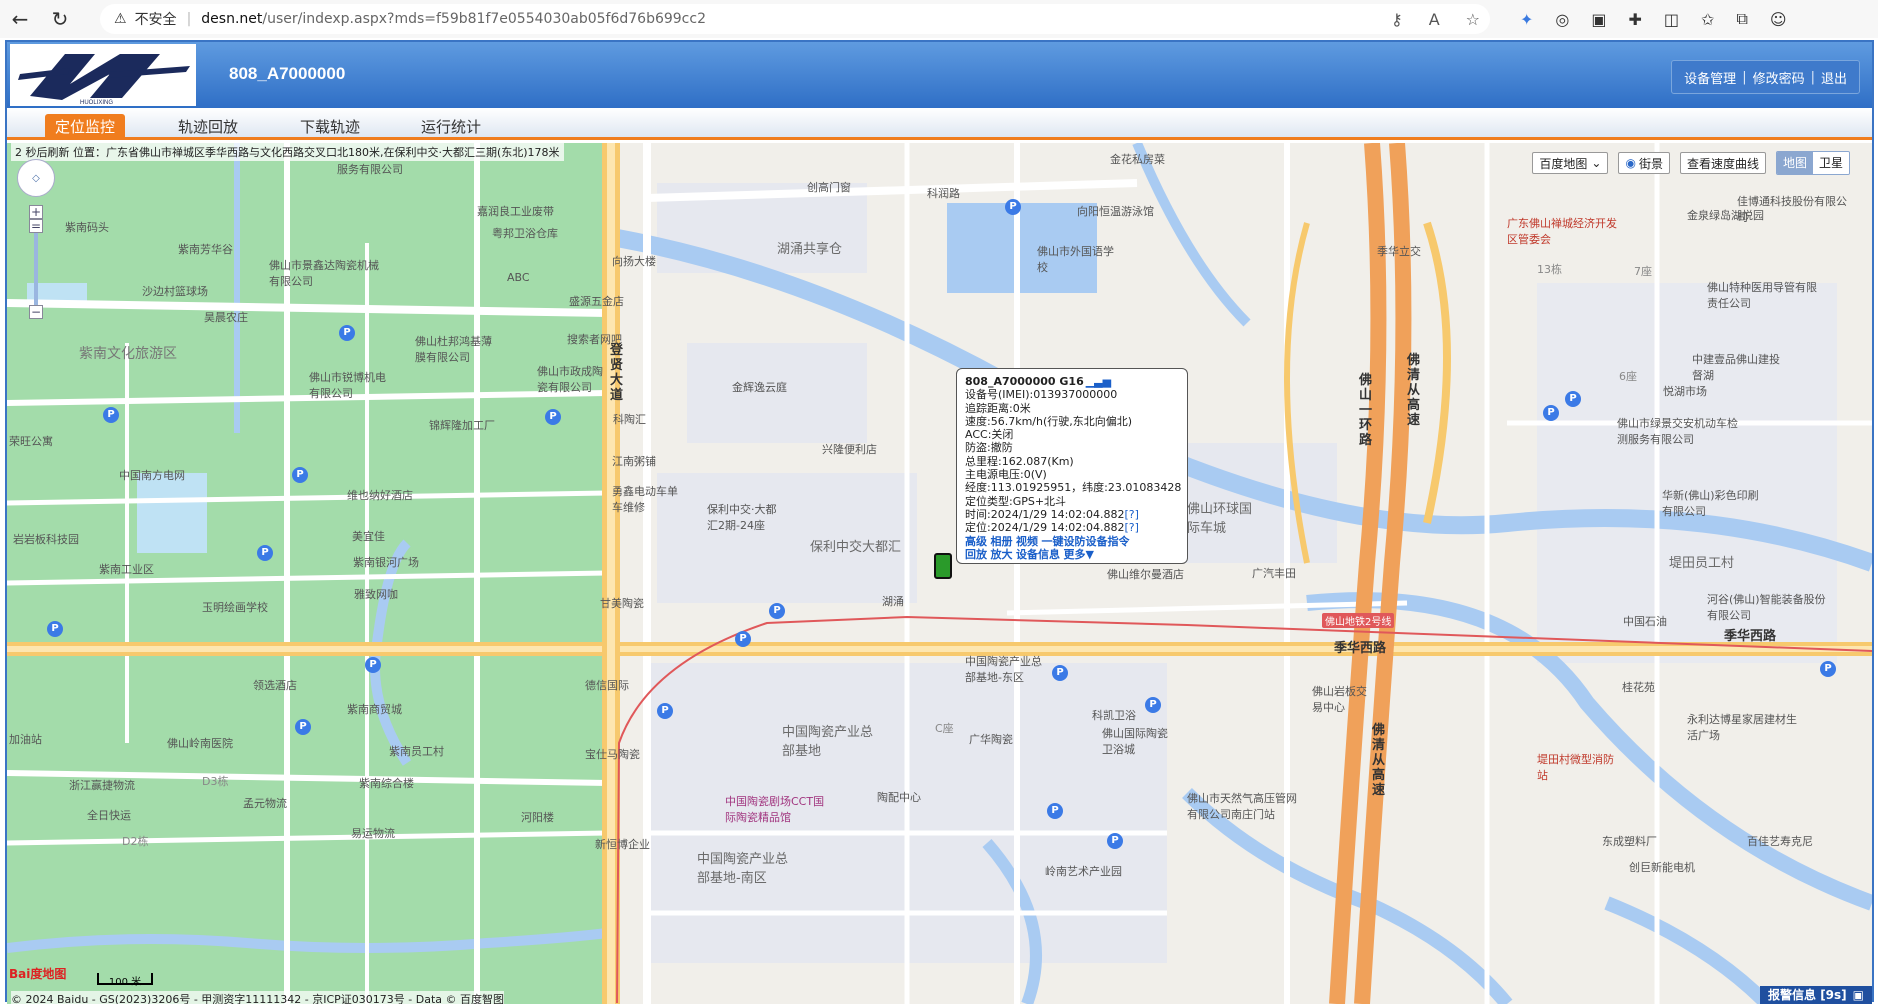 This screenshot has height=1004, width=1878. I want to click on advanced-link: 高级, so click(976, 541).